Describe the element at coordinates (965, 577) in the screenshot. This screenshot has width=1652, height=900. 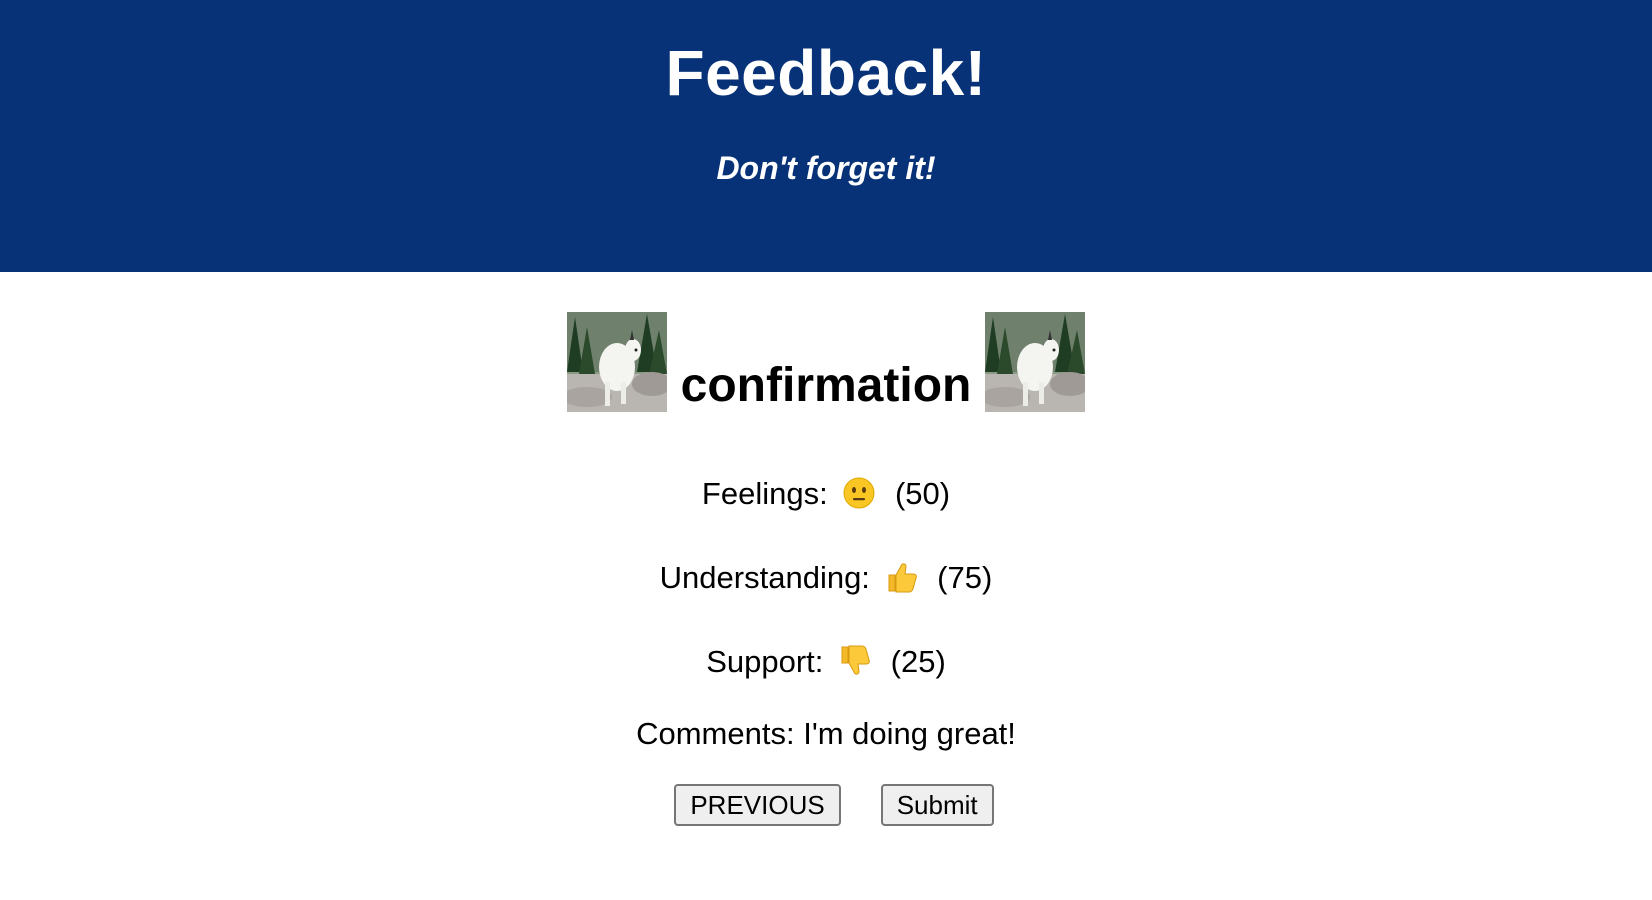
I see `understanding-value: (75)` at that location.